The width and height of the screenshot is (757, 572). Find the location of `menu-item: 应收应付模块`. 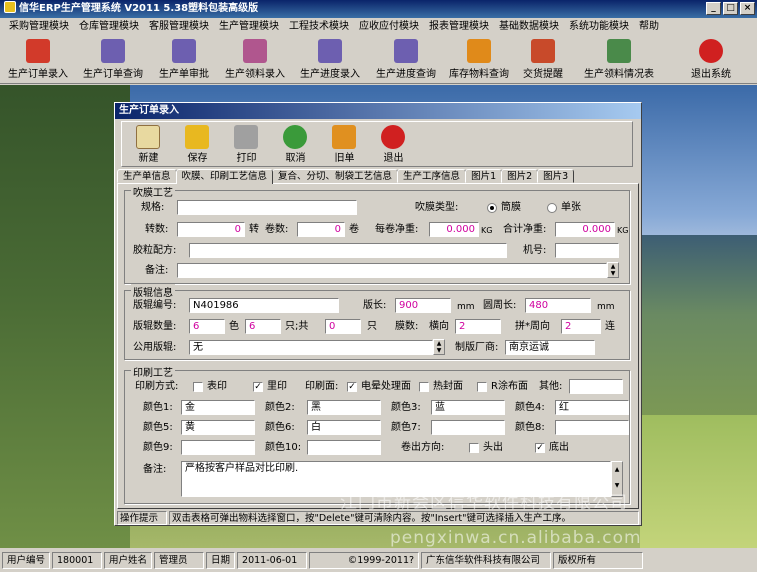

menu-item: 应收应付模块 is located at coordinates (389, 27).